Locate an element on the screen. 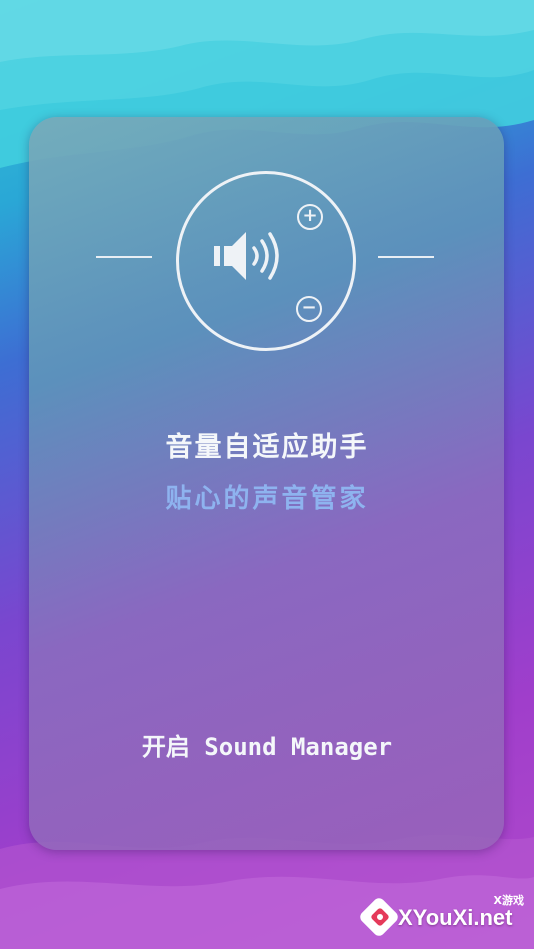  app-title: 音量自适应助手 is located at coordinates (267, 447).